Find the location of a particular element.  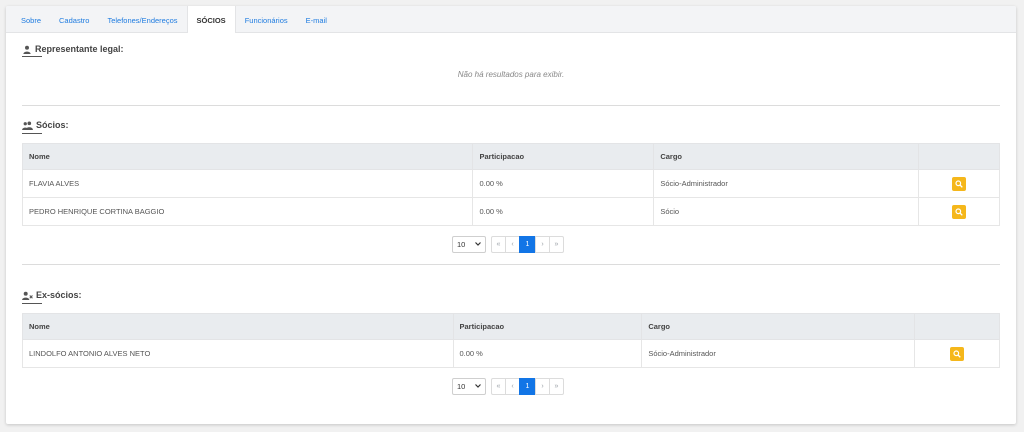

cell-nome: PEDRO HENRIQUE CORTINA BAGGIO is located at coordinates (247, 211).